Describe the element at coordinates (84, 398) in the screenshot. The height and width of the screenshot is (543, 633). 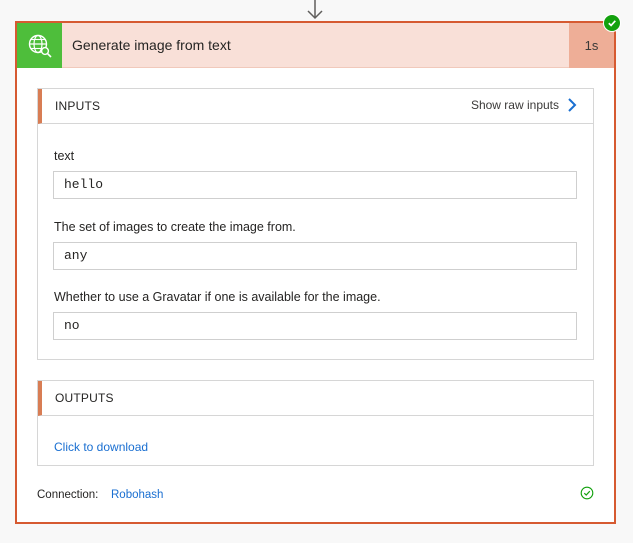
I see `outputs-title: OUTPUTS` at that location.